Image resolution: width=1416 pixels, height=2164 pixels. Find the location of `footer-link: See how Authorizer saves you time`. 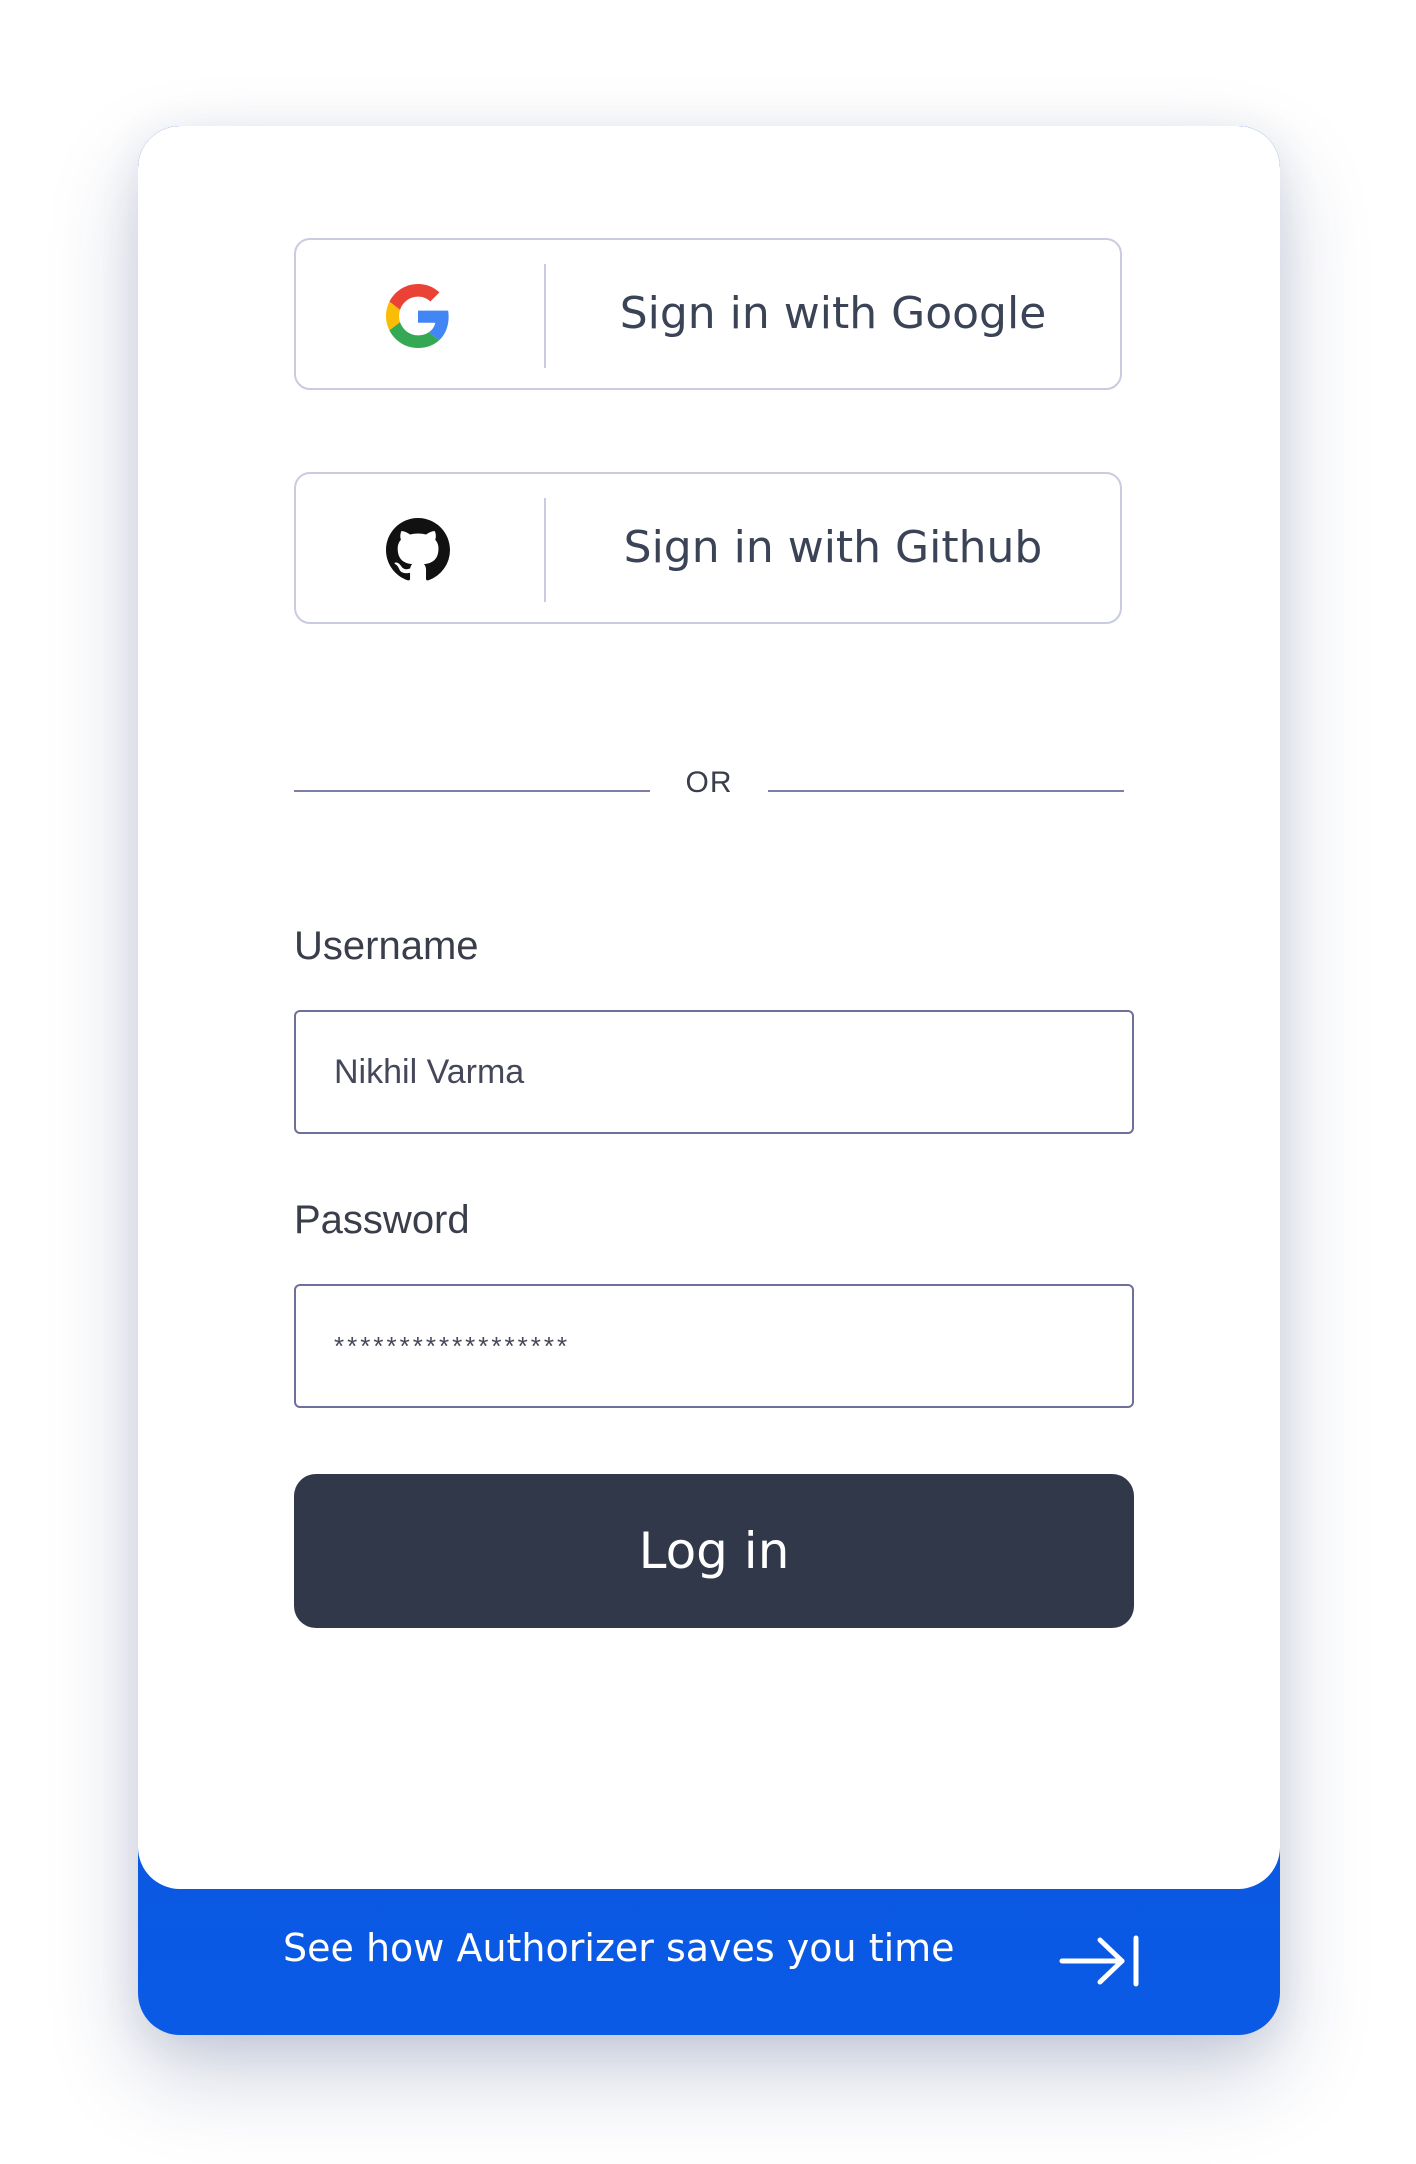

footer-link: See how Authorizer saves you time is located at coordinates (619, 1948).